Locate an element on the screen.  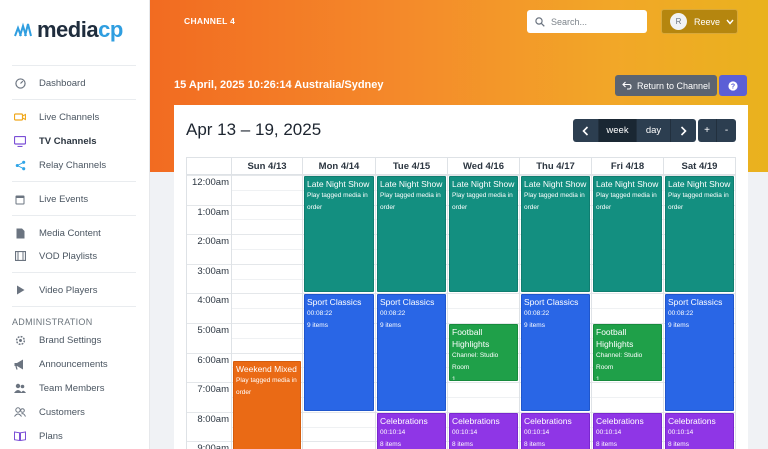
sidebar-item-announcements: Announcements is located at coordinates (76, 364).